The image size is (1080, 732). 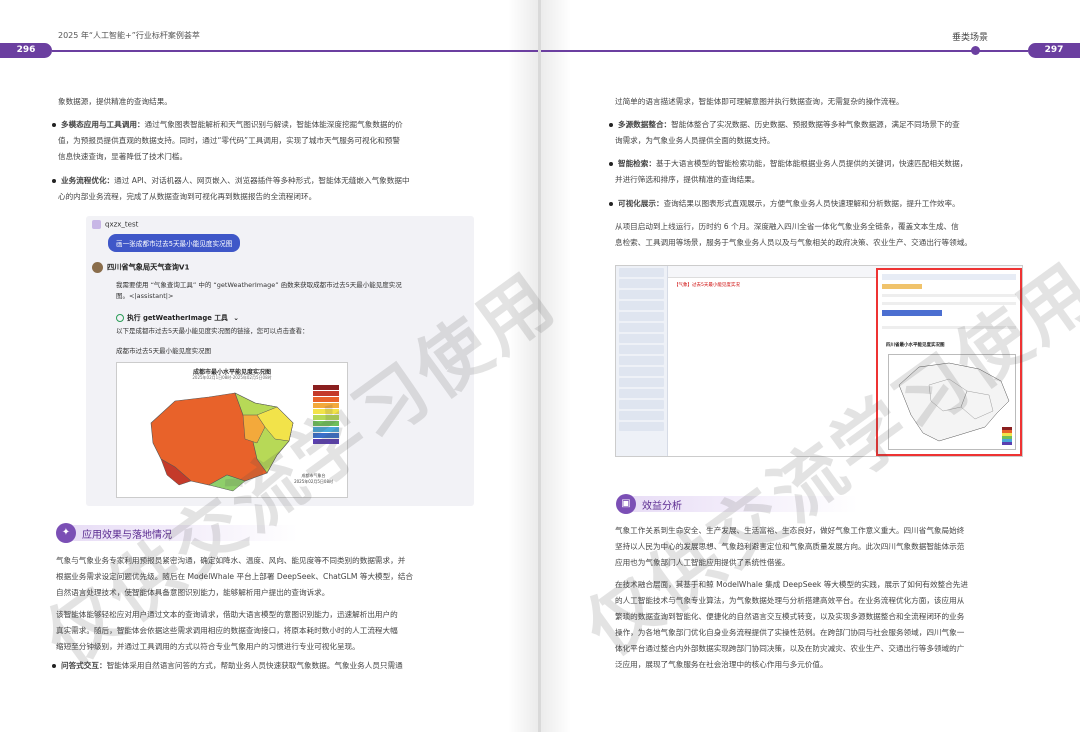 I want to click on platform-sidebar, so click(x=642, y=361).